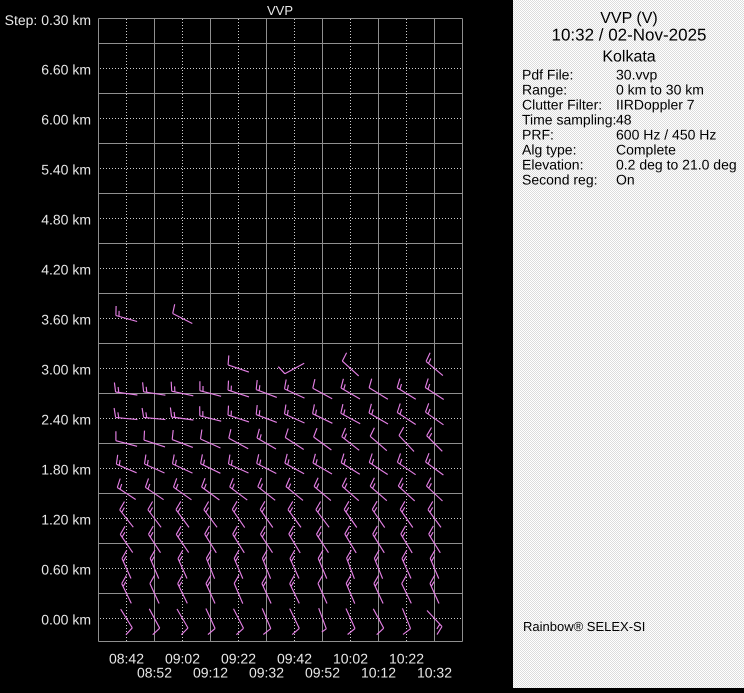 The width and height of the screenshot is (744, 693). What do you see at coordinates (66, 320) in the screenshot?
I see `svg-text: 3.60 km` at bounding box center [66, 320].